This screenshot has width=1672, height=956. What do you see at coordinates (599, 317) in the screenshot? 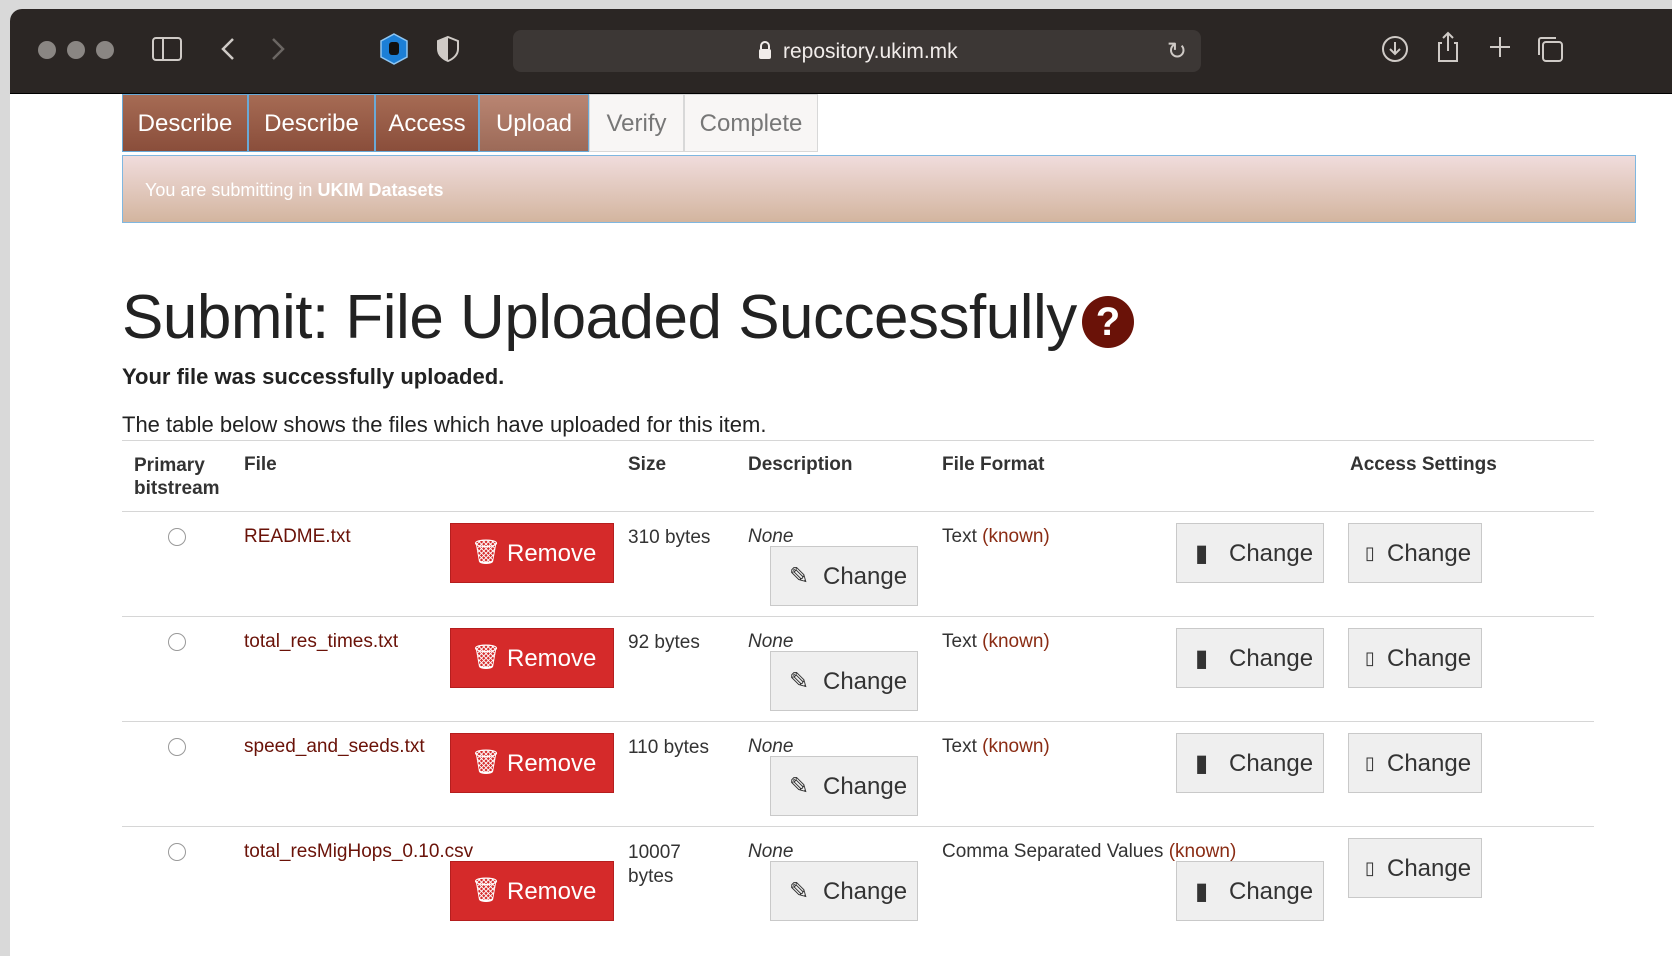
I see `page-title: Submit: File Uploaded Successfully` at bounding box center [599, 317].